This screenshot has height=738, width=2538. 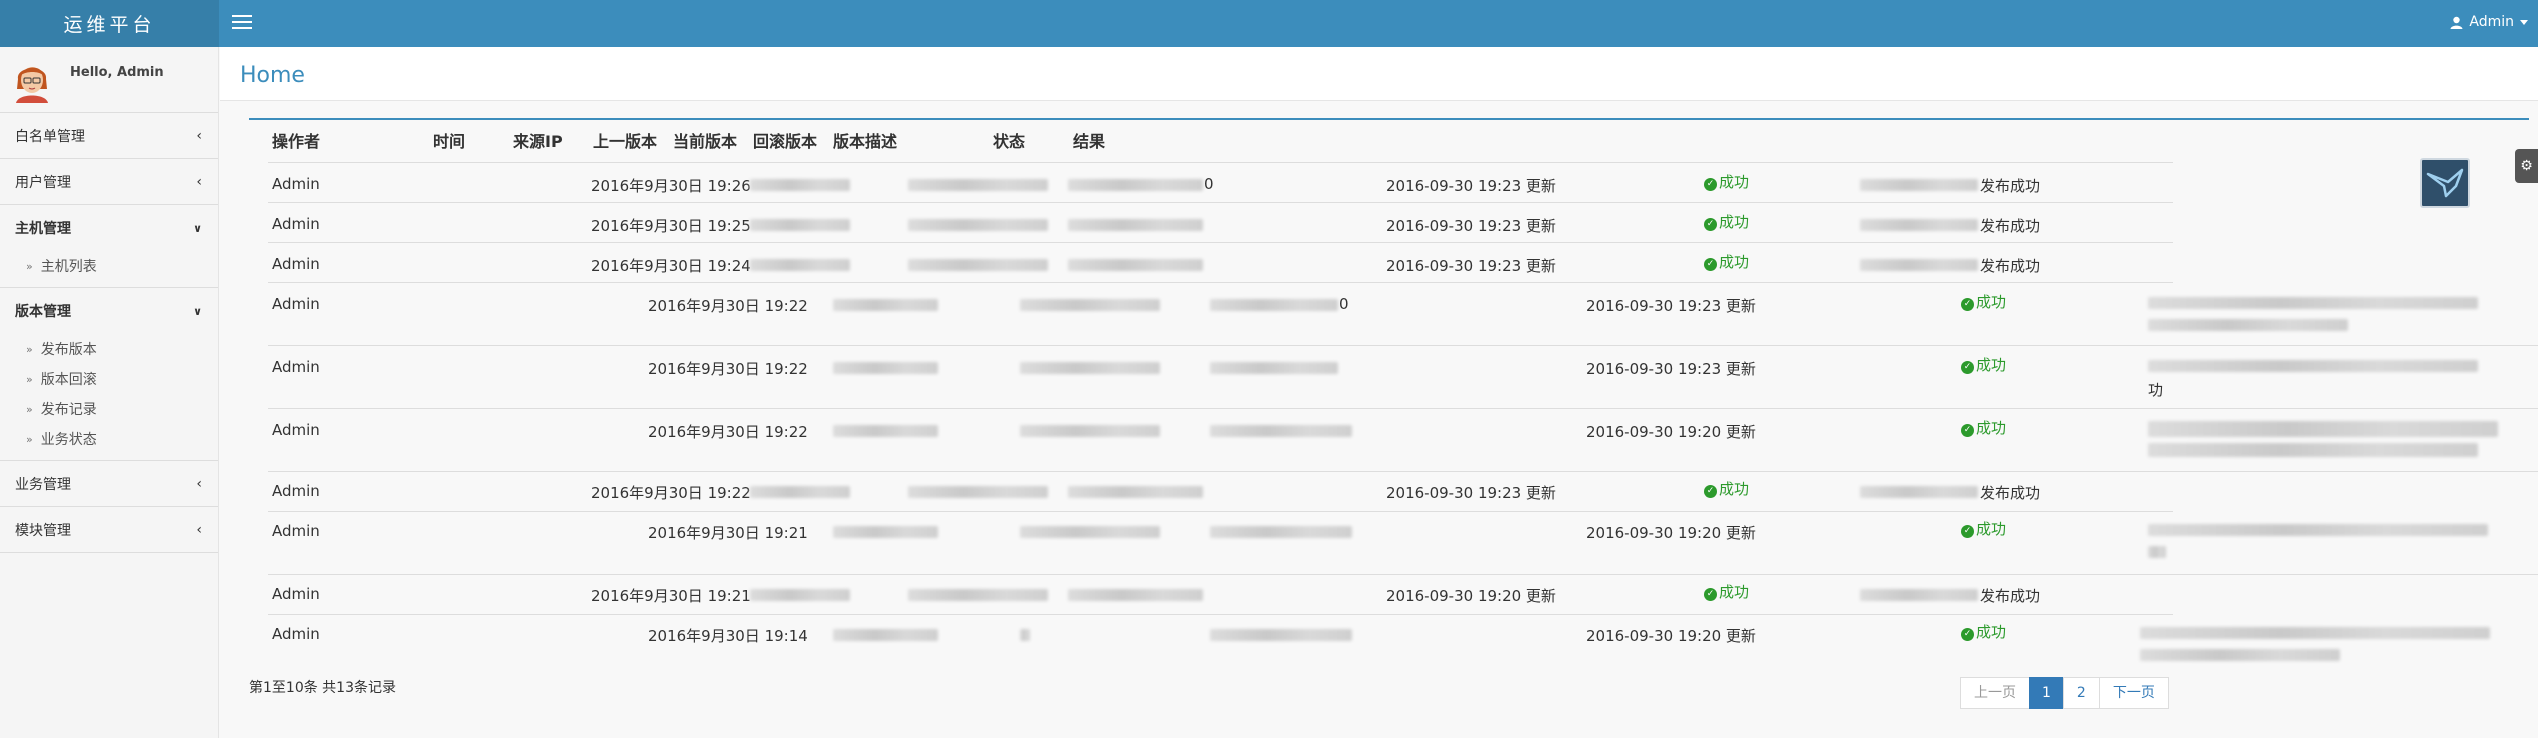 I want to click on user-menu: Admin, so click(x=2489, y=22).